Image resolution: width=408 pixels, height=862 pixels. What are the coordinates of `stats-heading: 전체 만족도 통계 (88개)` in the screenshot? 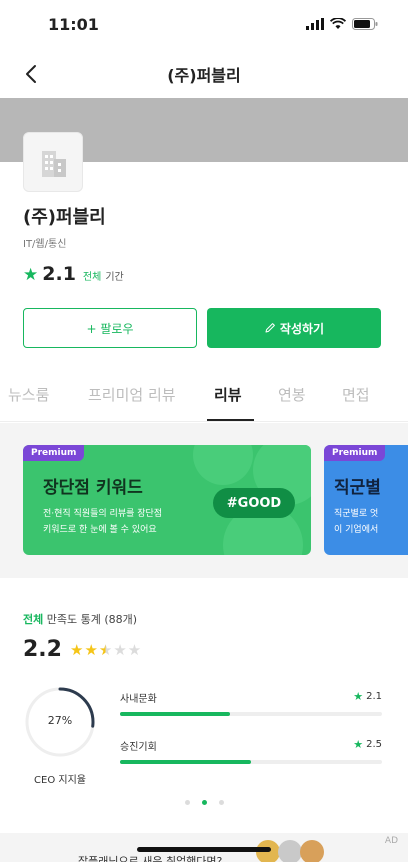 It's located at (80, 619).